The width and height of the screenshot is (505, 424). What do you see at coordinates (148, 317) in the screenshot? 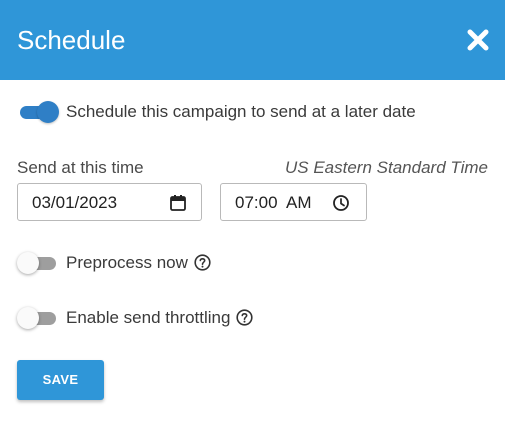
I see `throttling-label: Enable send throttling` at bounding box center [148, 317].